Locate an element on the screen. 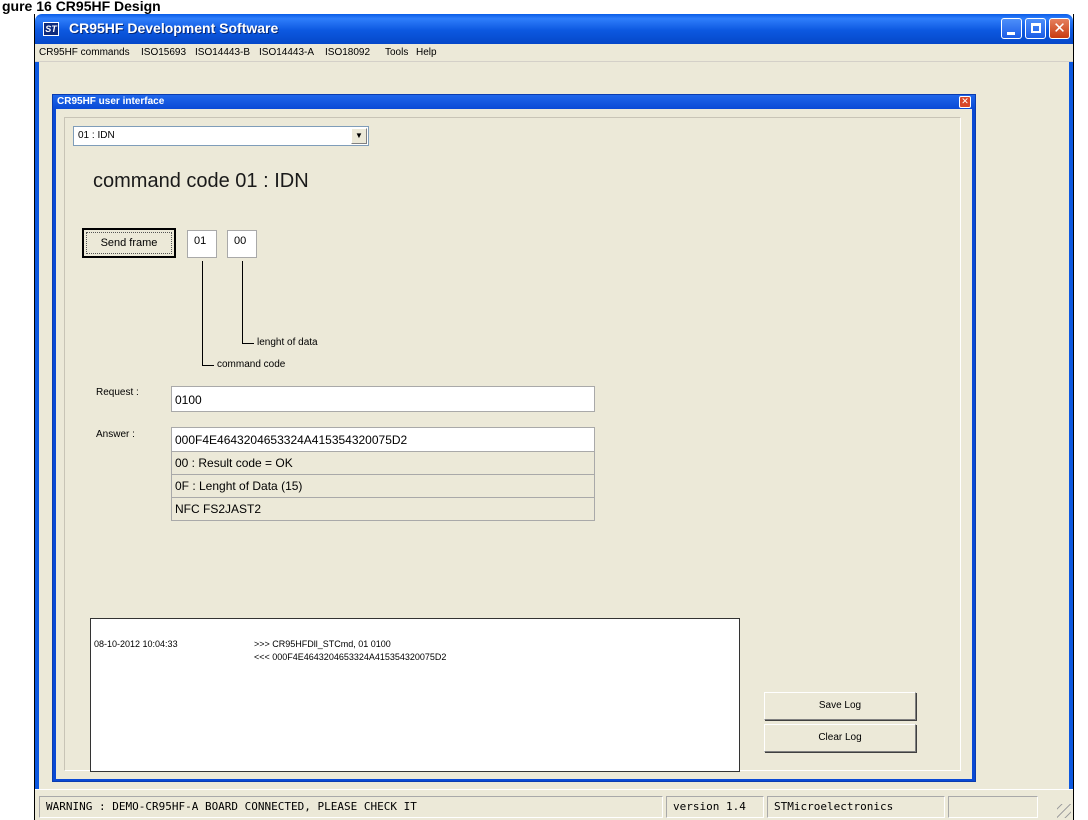  menu-cr95hf-commands: CR95HF commands is located at coordinates (84, 52).